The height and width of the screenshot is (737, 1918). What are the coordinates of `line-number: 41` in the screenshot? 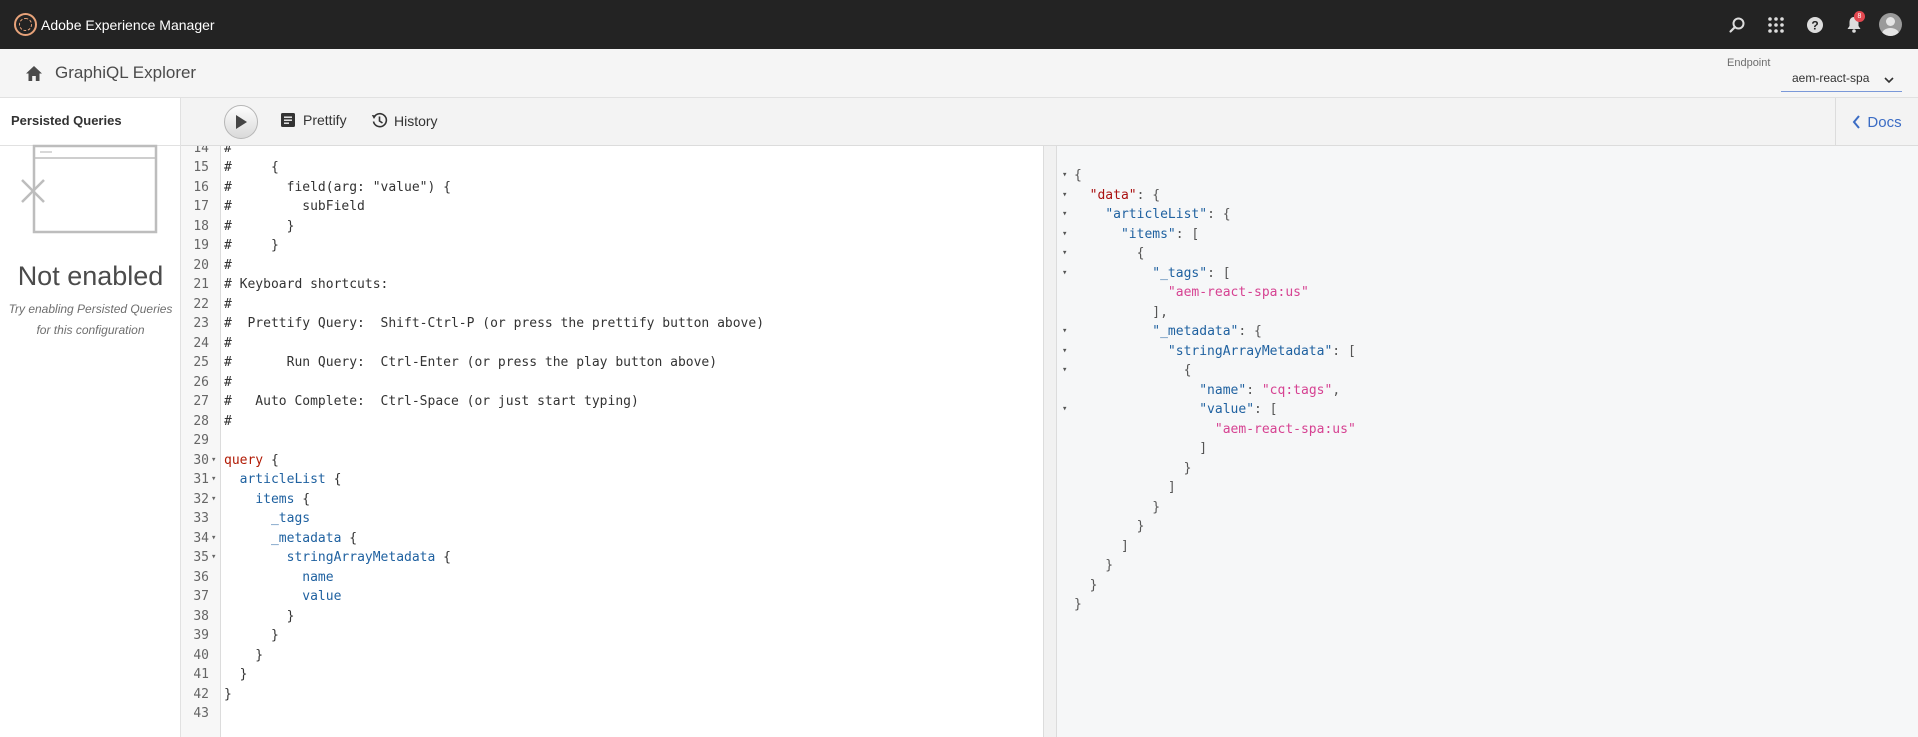 It's located at (201, 674).